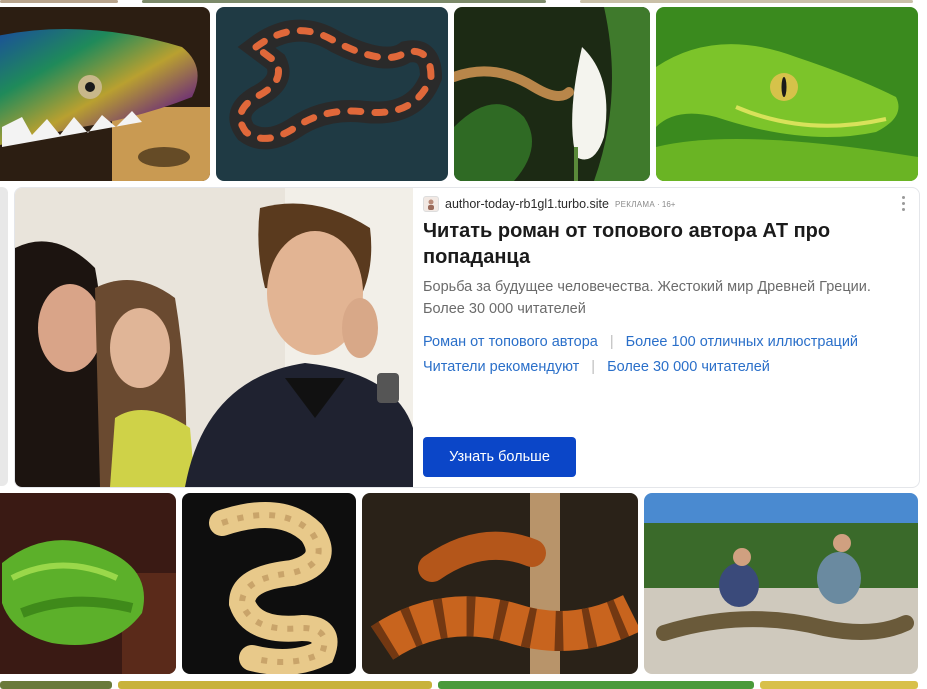 The height and width of the screenshot is (689, 927). I want to click on learn-more-button: Узнать больше, so click(499, 457).